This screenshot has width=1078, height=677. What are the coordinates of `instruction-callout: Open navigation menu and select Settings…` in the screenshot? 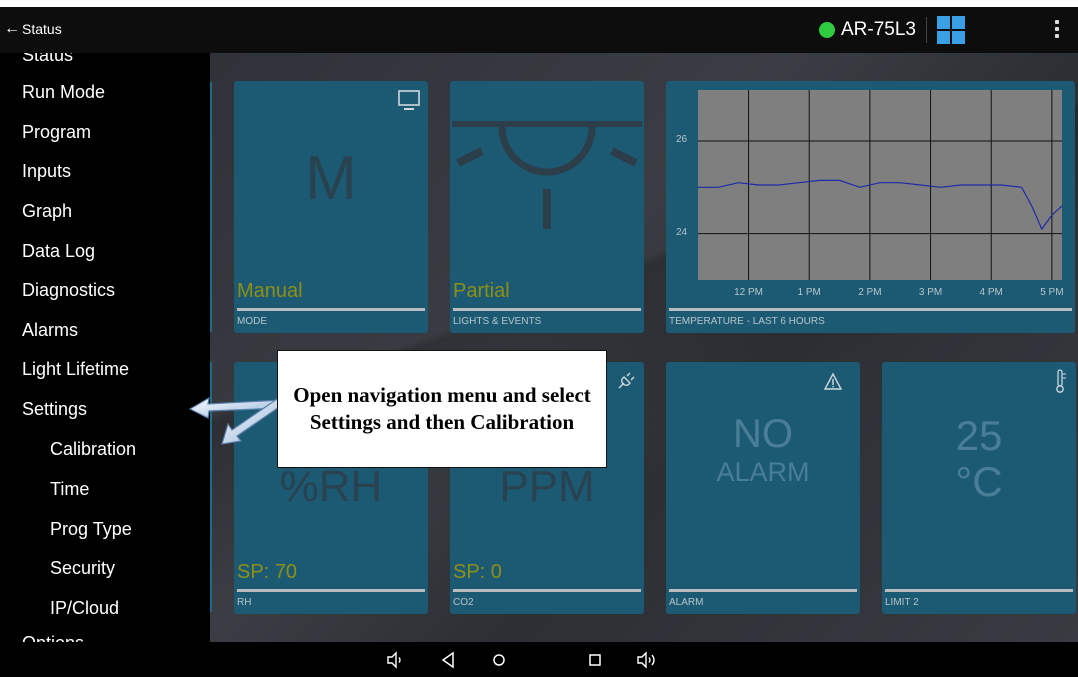 It's located at (442, 409).